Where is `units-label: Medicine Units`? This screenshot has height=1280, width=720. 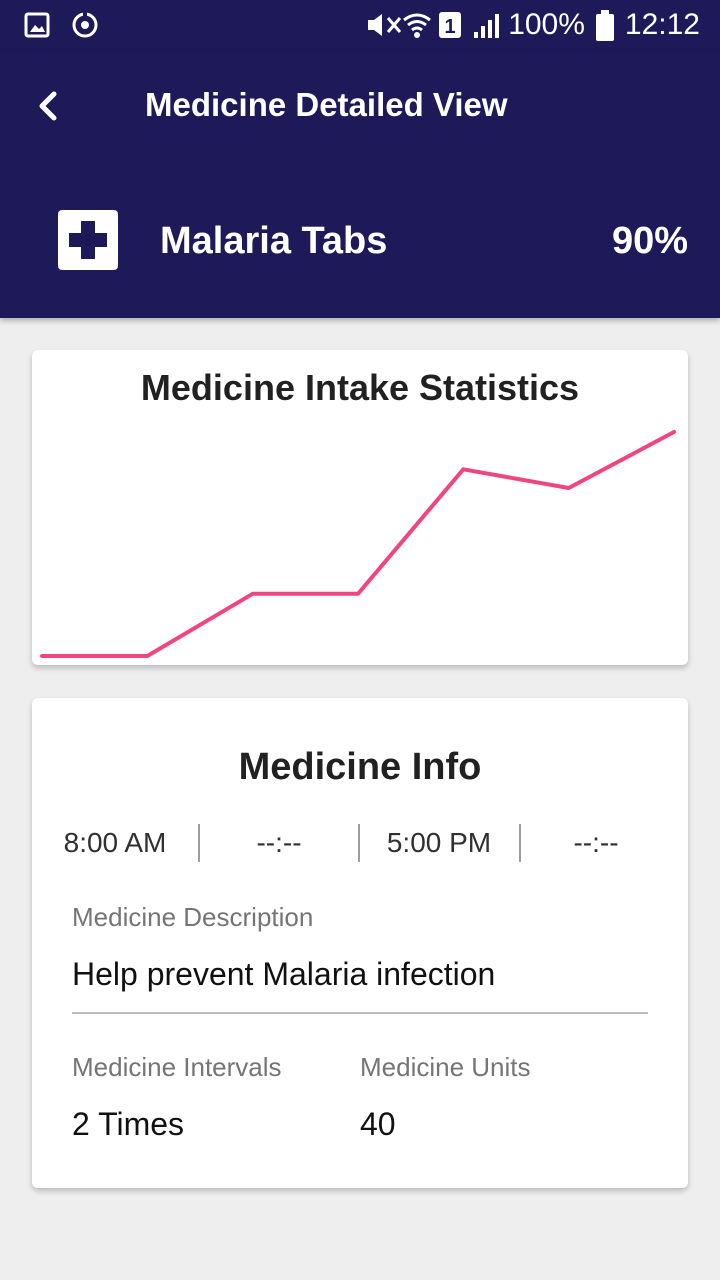 units-label: Medicine Units is located at coordinates (445, 1067).